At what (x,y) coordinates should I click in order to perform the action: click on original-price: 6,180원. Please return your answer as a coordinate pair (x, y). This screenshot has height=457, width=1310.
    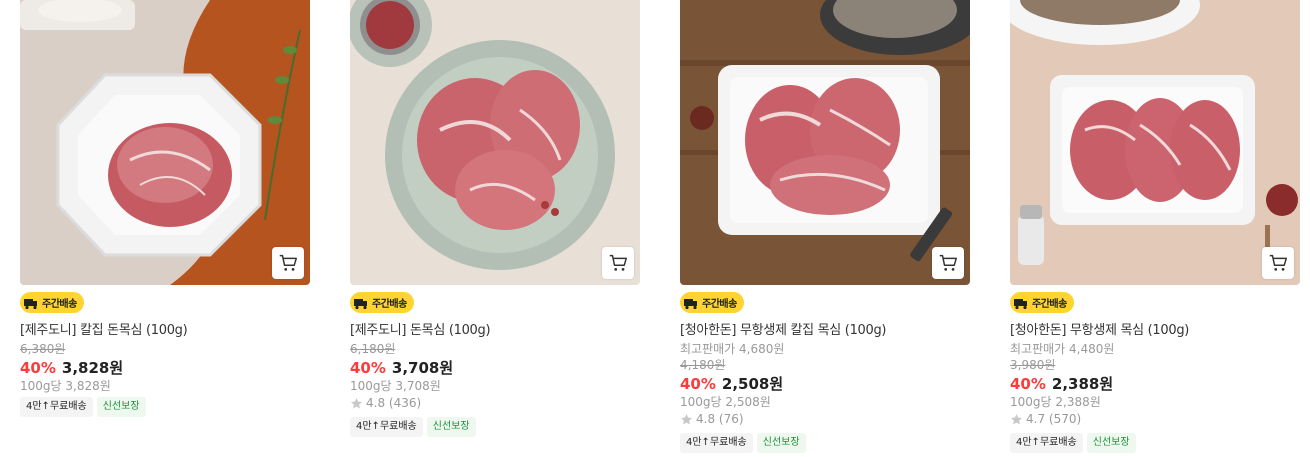
    Looking at the image, I should click on (373, 349).